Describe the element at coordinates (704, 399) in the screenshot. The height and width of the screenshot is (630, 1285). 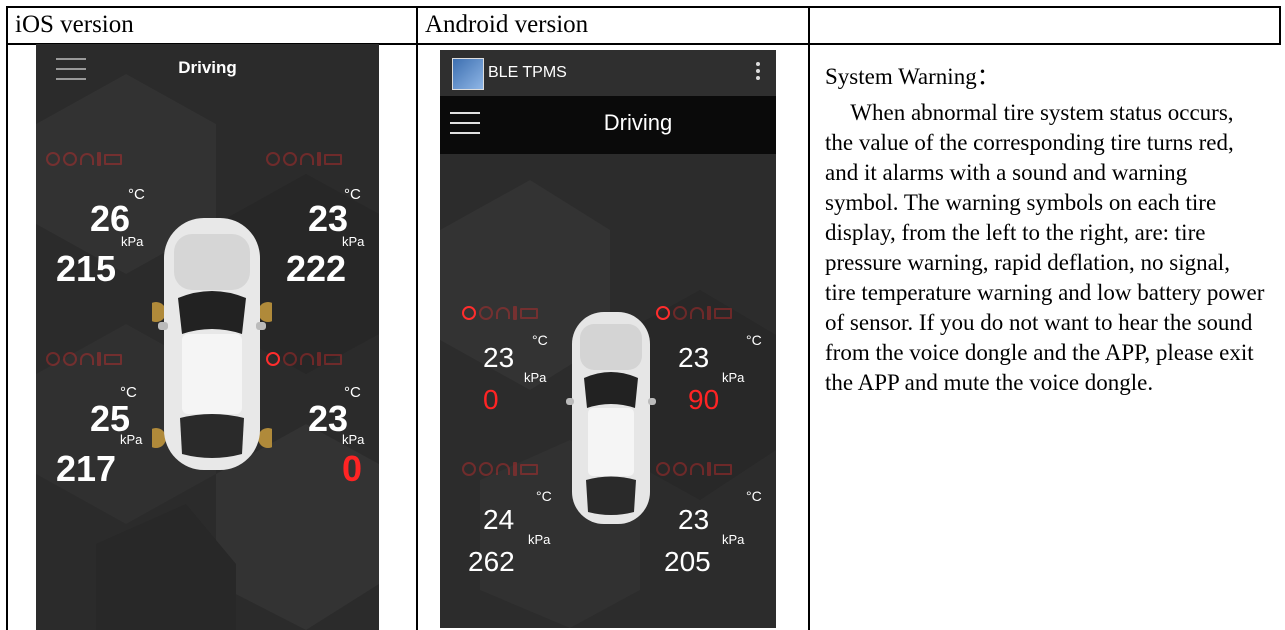
I see `front-right-pressure: 90` at that location.